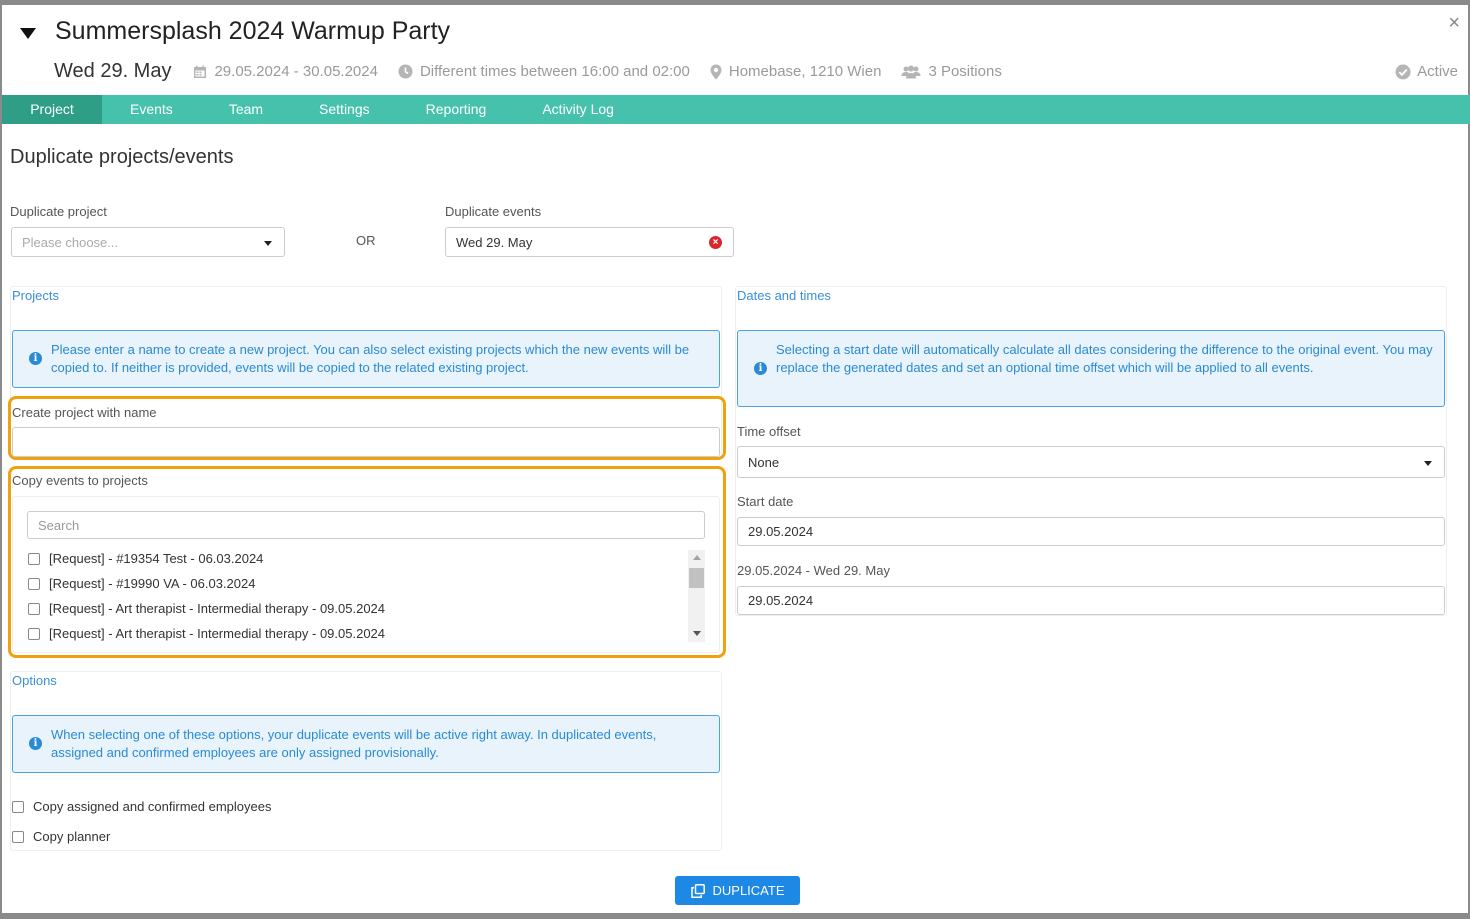 This screenshot has height=919, width=1470. I want to click on or-separator: OR, so click(366, 240).